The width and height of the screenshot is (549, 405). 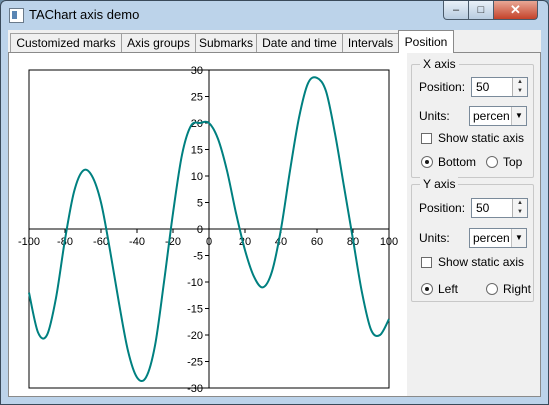 I want to click on y-tick-label: -20, so click(x=195, y=336).